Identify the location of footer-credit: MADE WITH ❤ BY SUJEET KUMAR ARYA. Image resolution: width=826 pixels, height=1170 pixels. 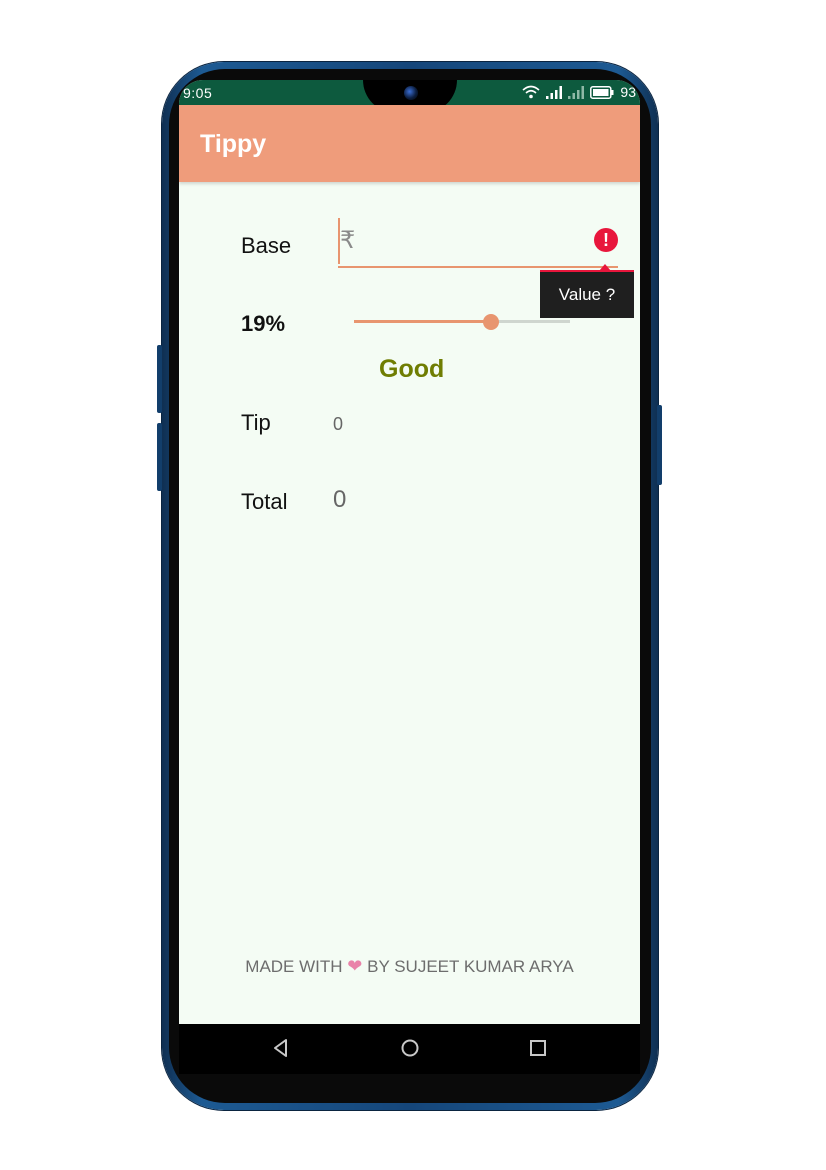
(409, 966).